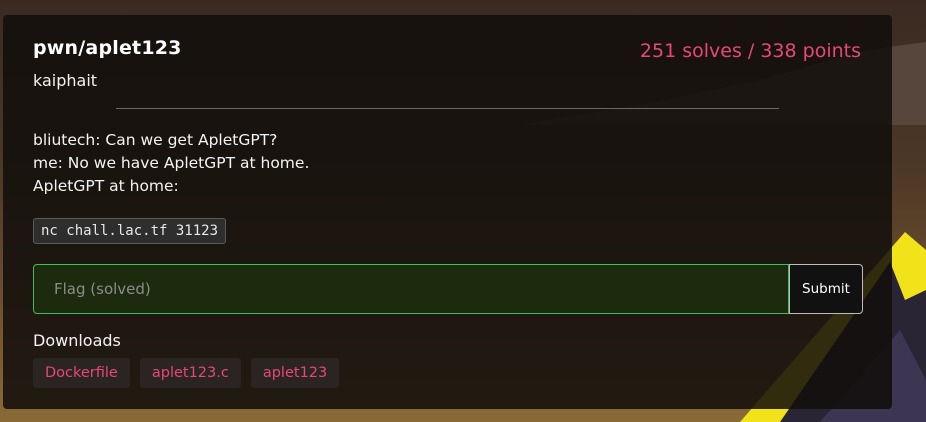 The width and height of the screenshot is (926, 422). What do you see at coordinates (155, 140) in the screenshot?
I see `description-line: bliutech: Can we get ApletGPT?` at bounding box center [155, 140].